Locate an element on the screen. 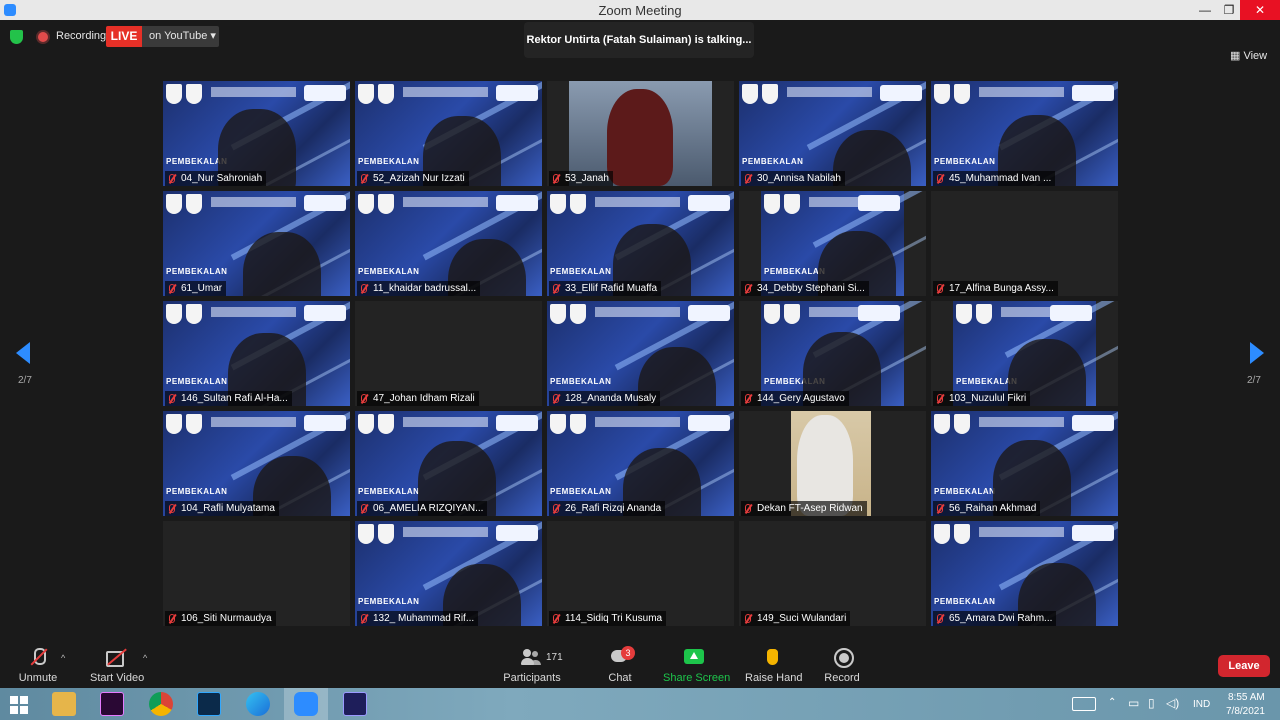 The width and height of the screenshot is (1280, 720). clock-date: 7/8/2021 is located at coordinates (1245, 711).